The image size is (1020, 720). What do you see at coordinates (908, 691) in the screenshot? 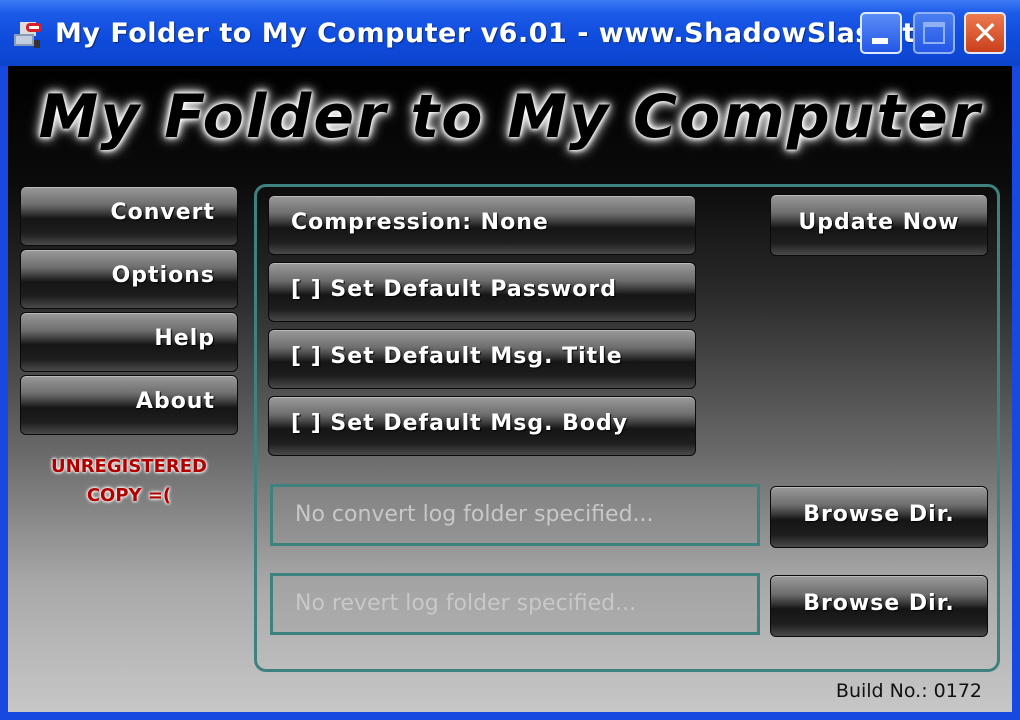
I see `build-number: Build No.: 0172` at bounding box center [908, 691].